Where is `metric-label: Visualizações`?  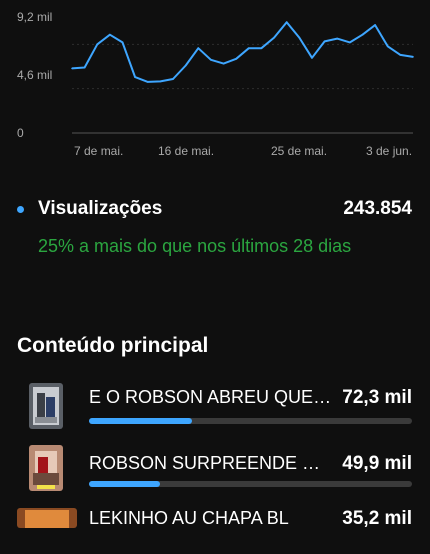
metric-label: Visualizações is located at coordinates (100, 208).